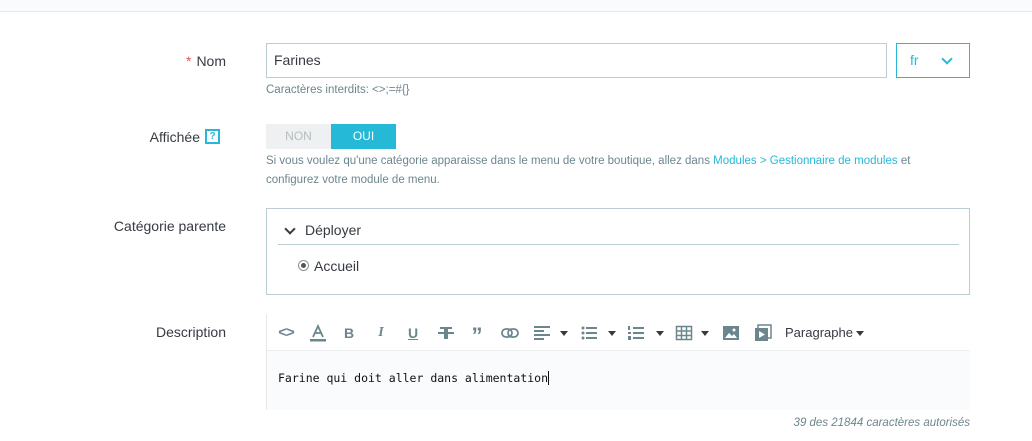  Describe the element at coordinates (477, 335) in the screenshot. I see `quote-icon: ”` at that location.